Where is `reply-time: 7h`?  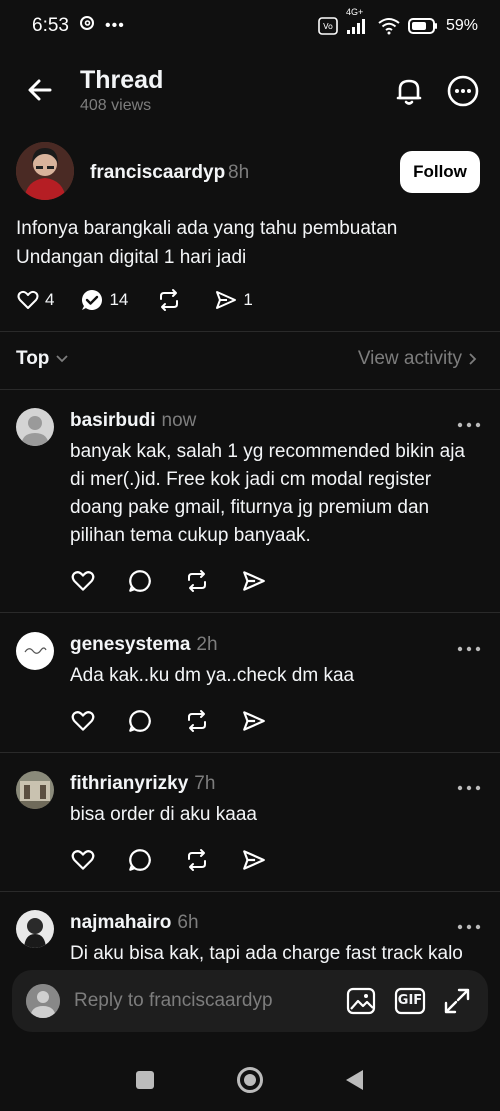 reply-time: 7h is located at coordinates (205, 783).